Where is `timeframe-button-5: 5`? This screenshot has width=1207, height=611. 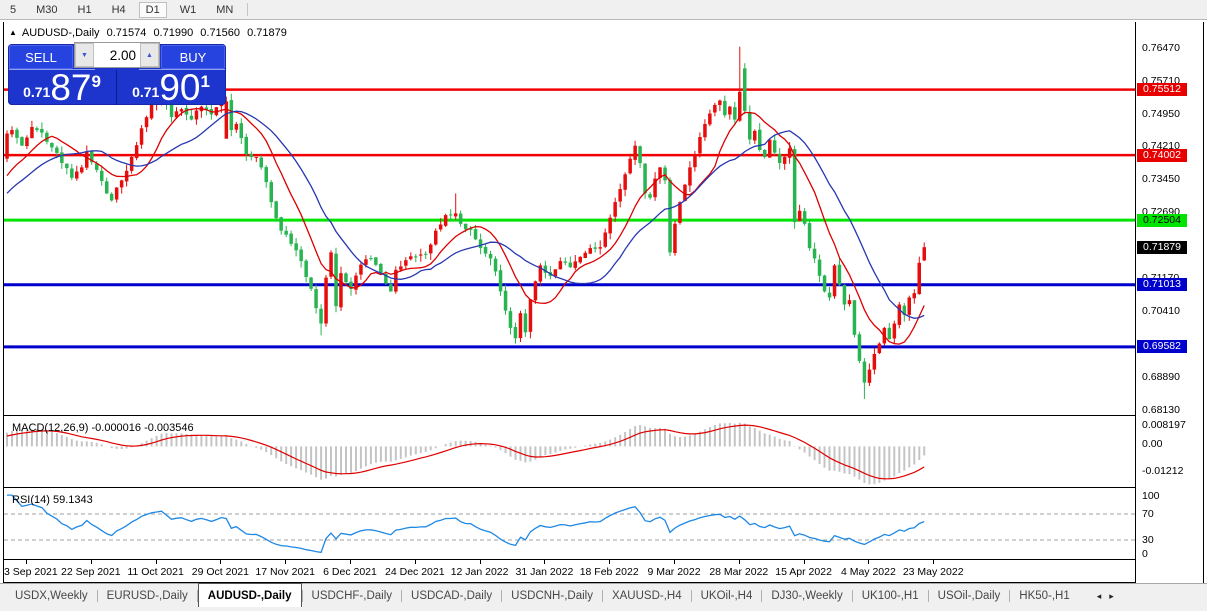 timeframe-button-5: 5 is located at coordinates (13, 10).